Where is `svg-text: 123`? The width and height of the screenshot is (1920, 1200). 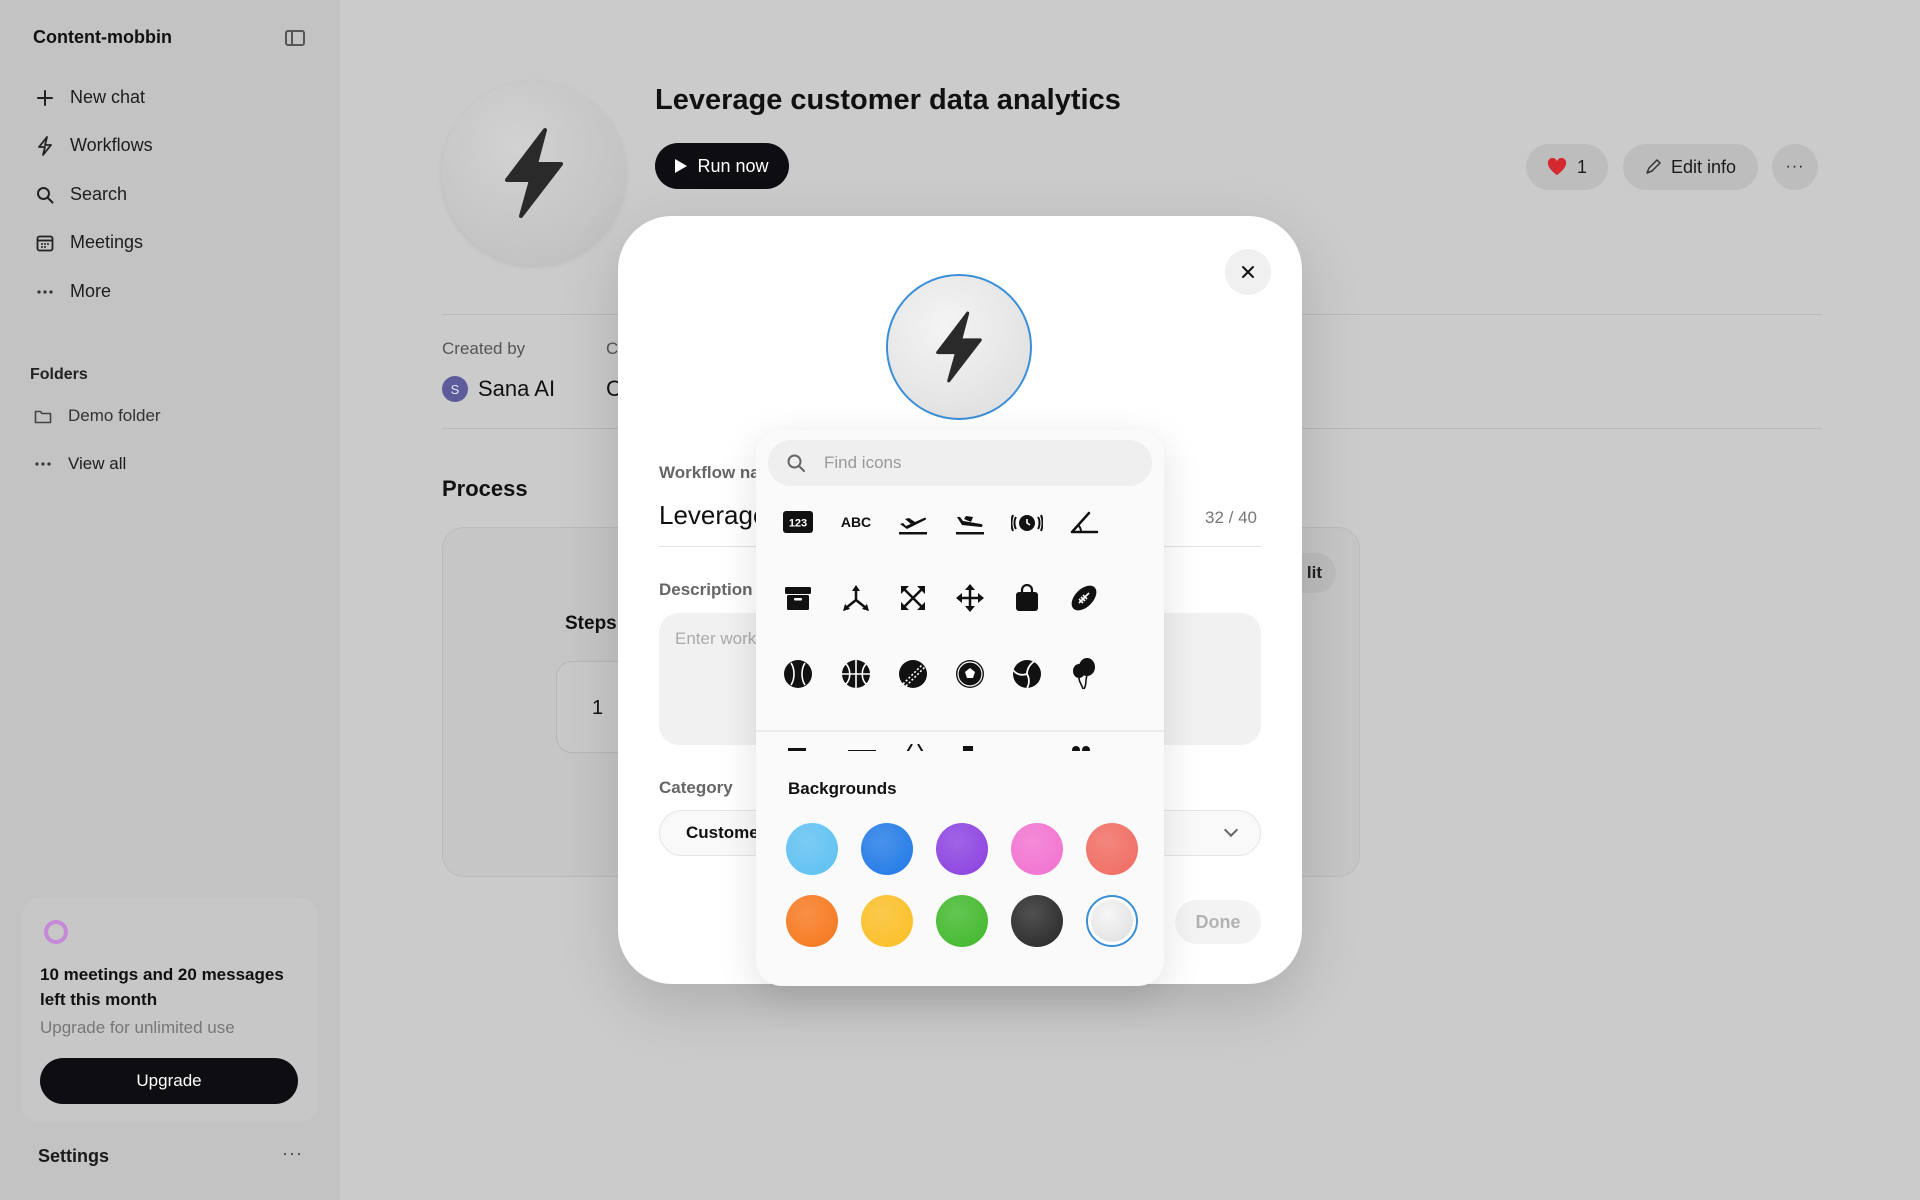
svg-text: 123 is located at coordinates (798, 524).